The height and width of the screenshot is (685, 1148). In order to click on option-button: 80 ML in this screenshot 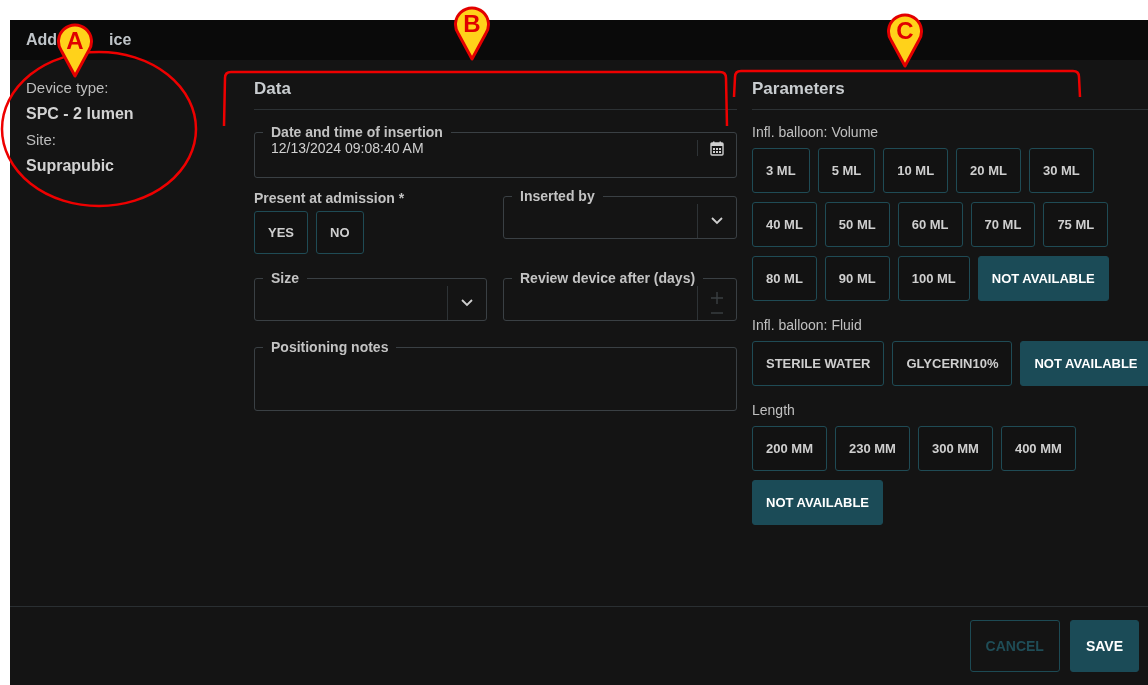, I will do `click(784, 278)`.